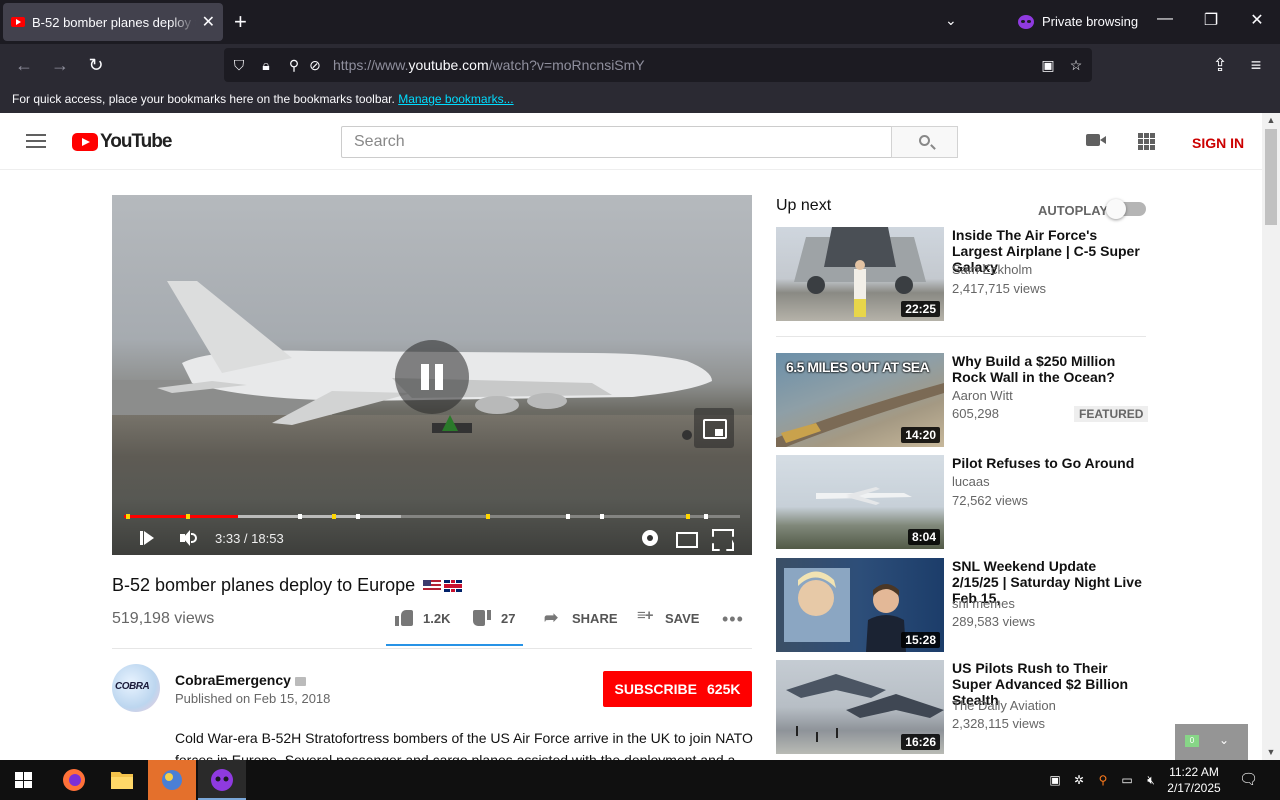 The height and width of the screenshot is (800, 1280). I want to click on pause-overlay-icon, so click(432, 377).